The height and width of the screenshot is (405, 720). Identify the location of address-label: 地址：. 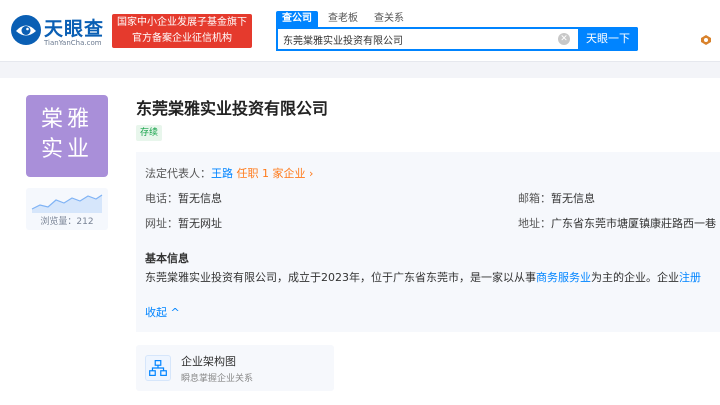
(534, 223).